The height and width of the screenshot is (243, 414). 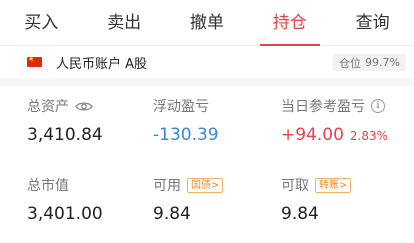 I want to click on floating-pl-value: -130.39, so click(x=186, y=135).